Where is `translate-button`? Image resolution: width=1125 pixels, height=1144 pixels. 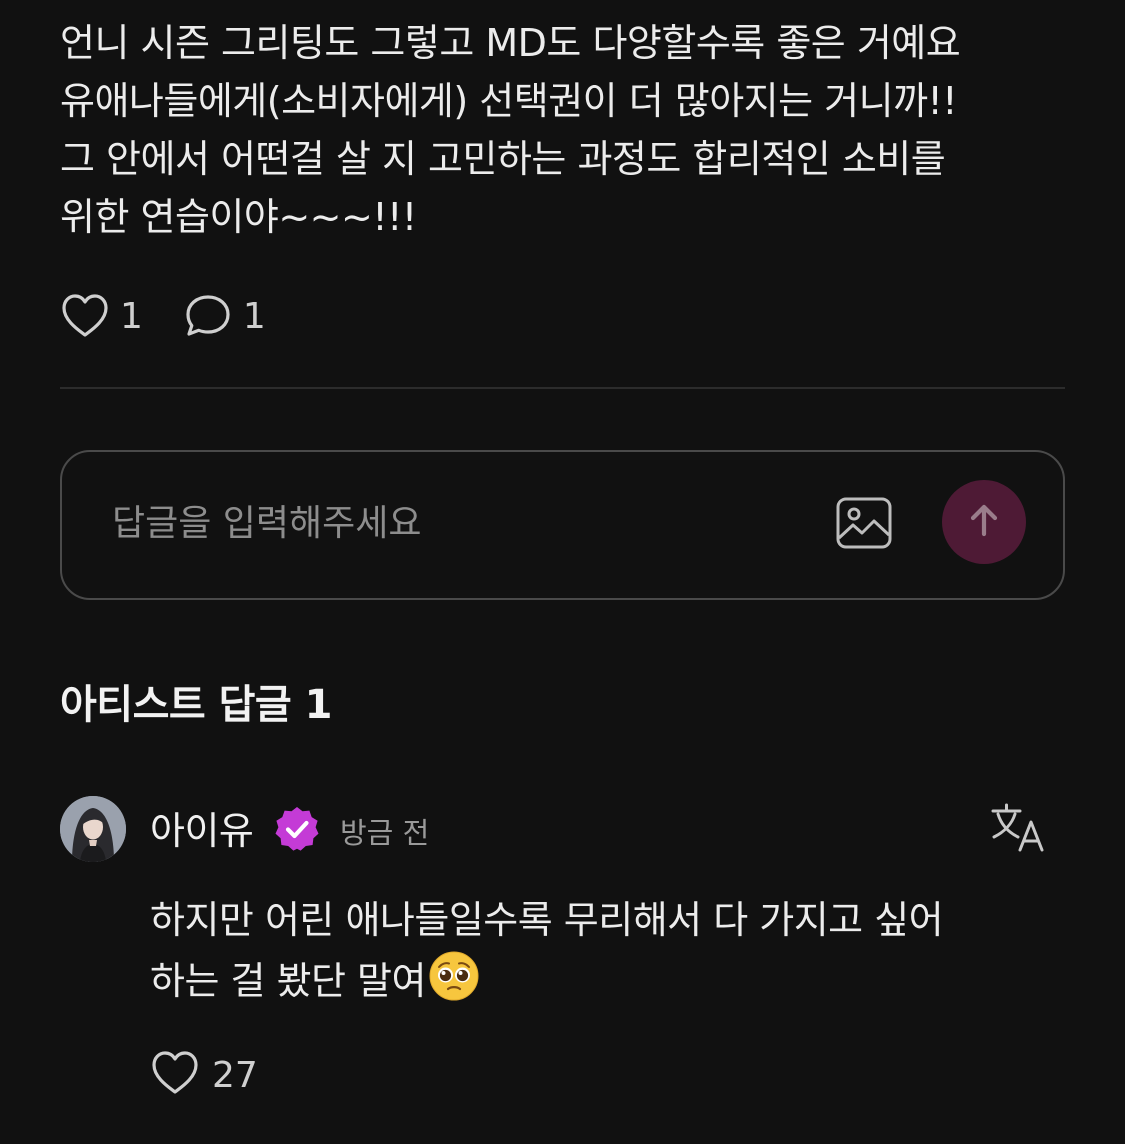
translate-button is located at coordinates (1018, 828).